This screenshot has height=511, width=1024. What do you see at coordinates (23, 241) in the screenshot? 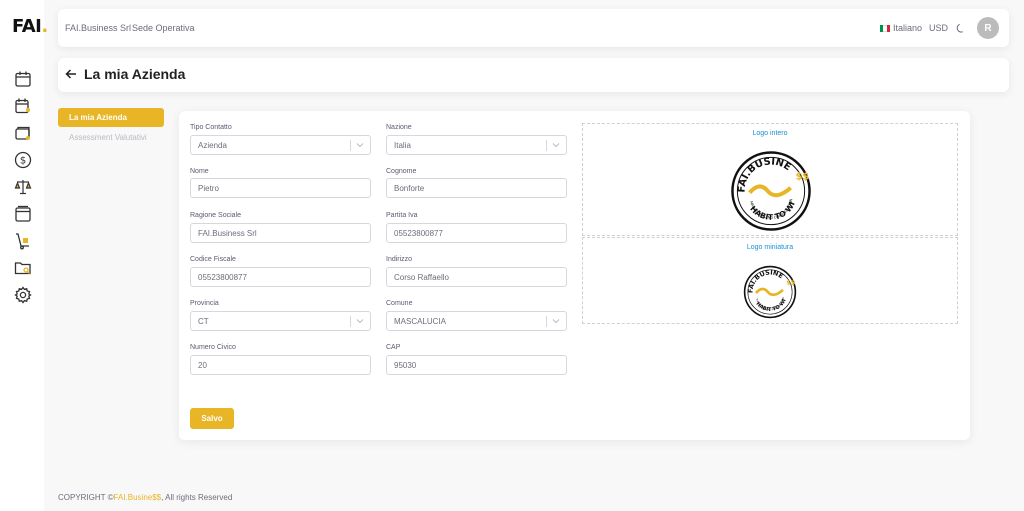
I see `hand-truck-icon` at bounding box center [23, 241].